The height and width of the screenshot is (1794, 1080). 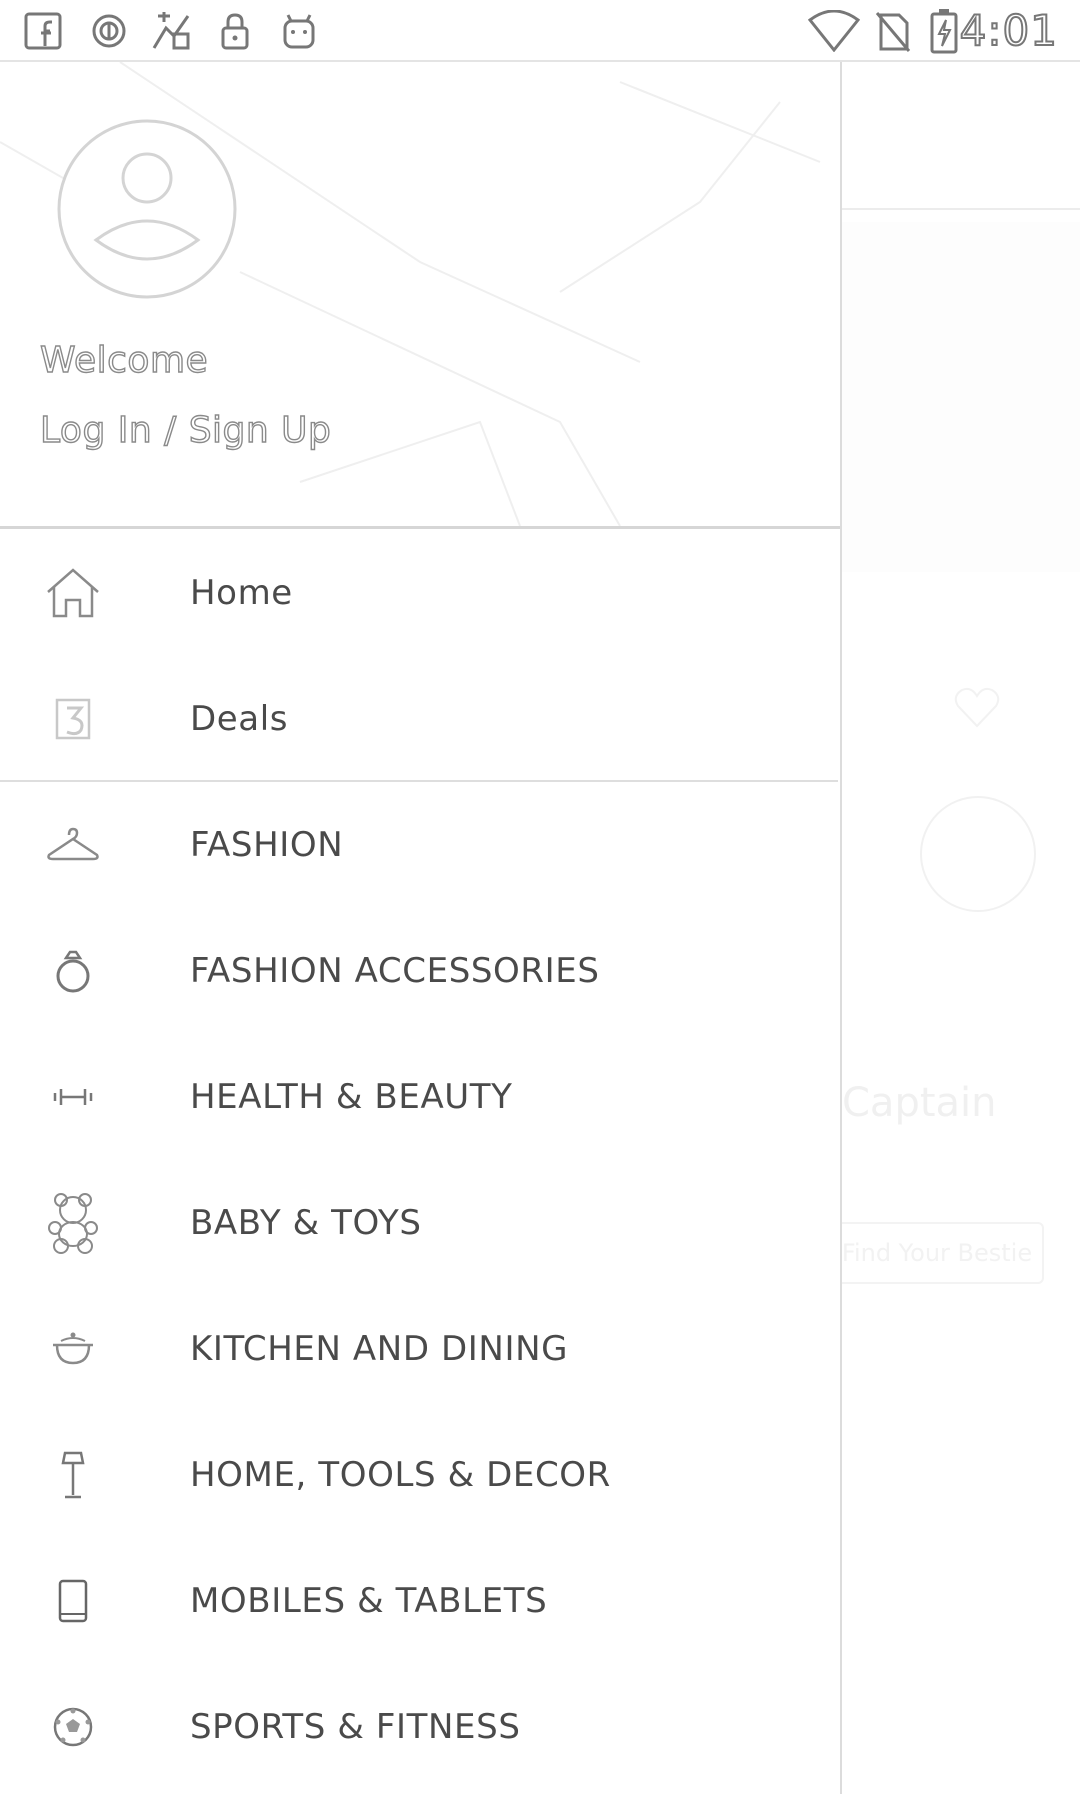 What do you see at coordinates (355, 1727) in the screenshot?
I see `menu-label: SPORTS & FITNESS` at bounding box center [355, 1727].